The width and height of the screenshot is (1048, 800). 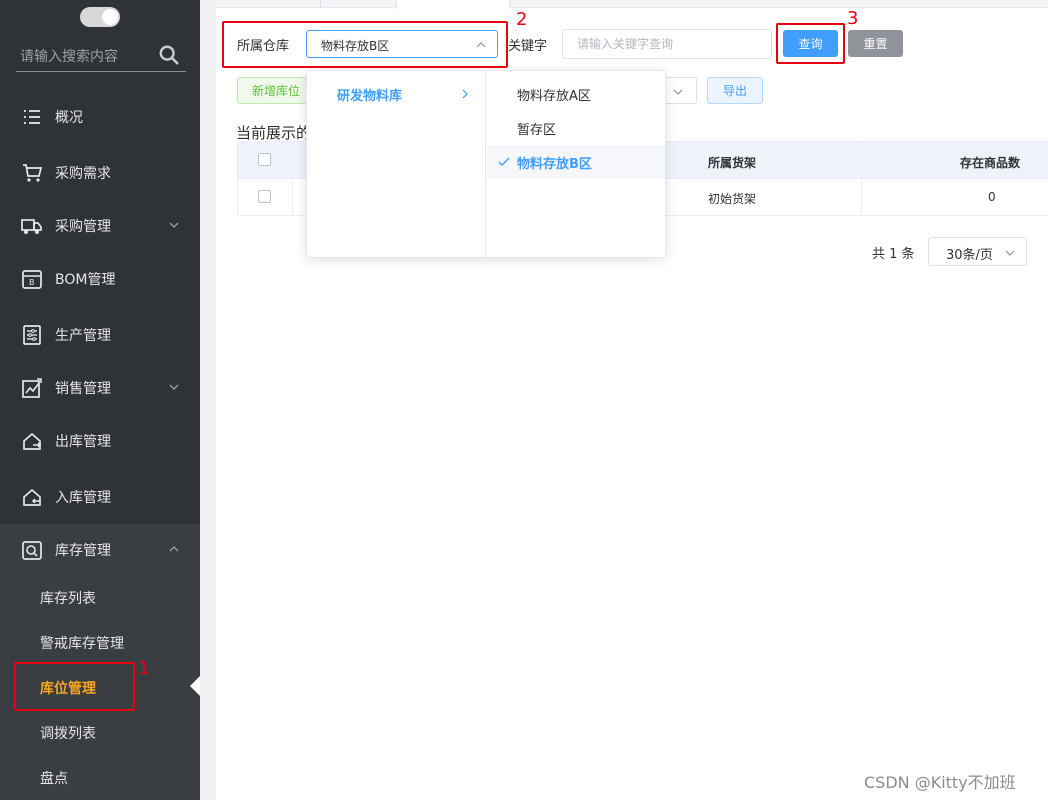 I want to click on menu-label: 采购需求, so click(x=83, y=174).